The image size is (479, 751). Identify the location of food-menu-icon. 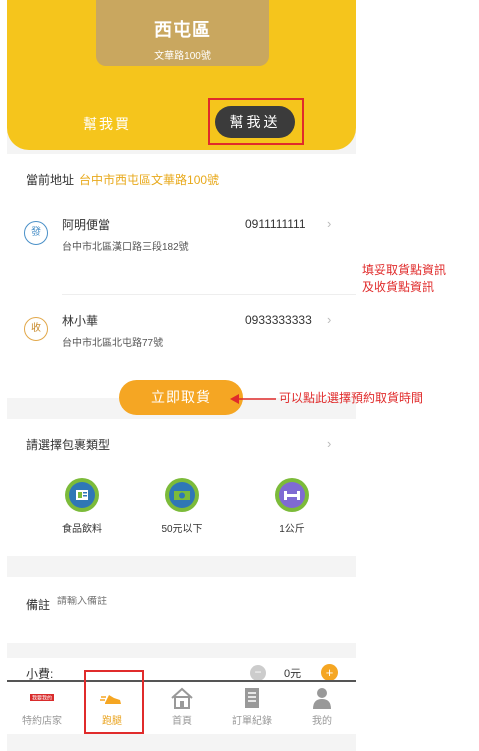
(82, 495).